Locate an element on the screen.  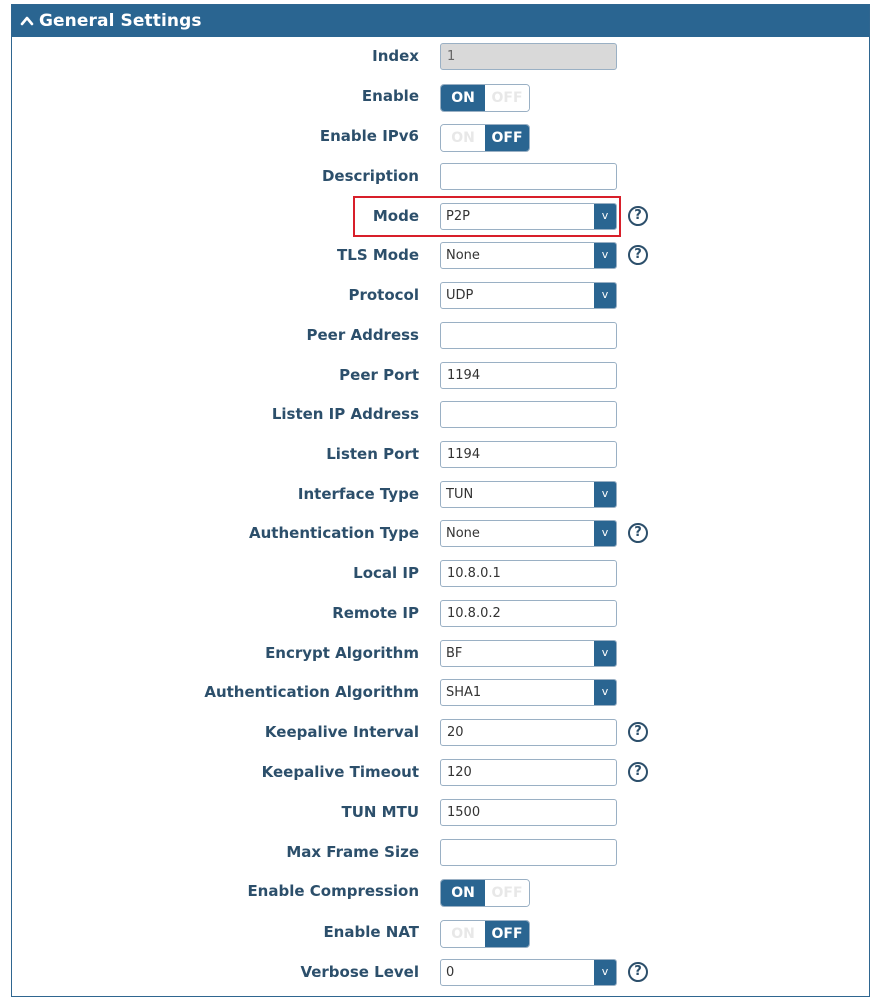
peer-port-field is located at coordinates (528, 375).